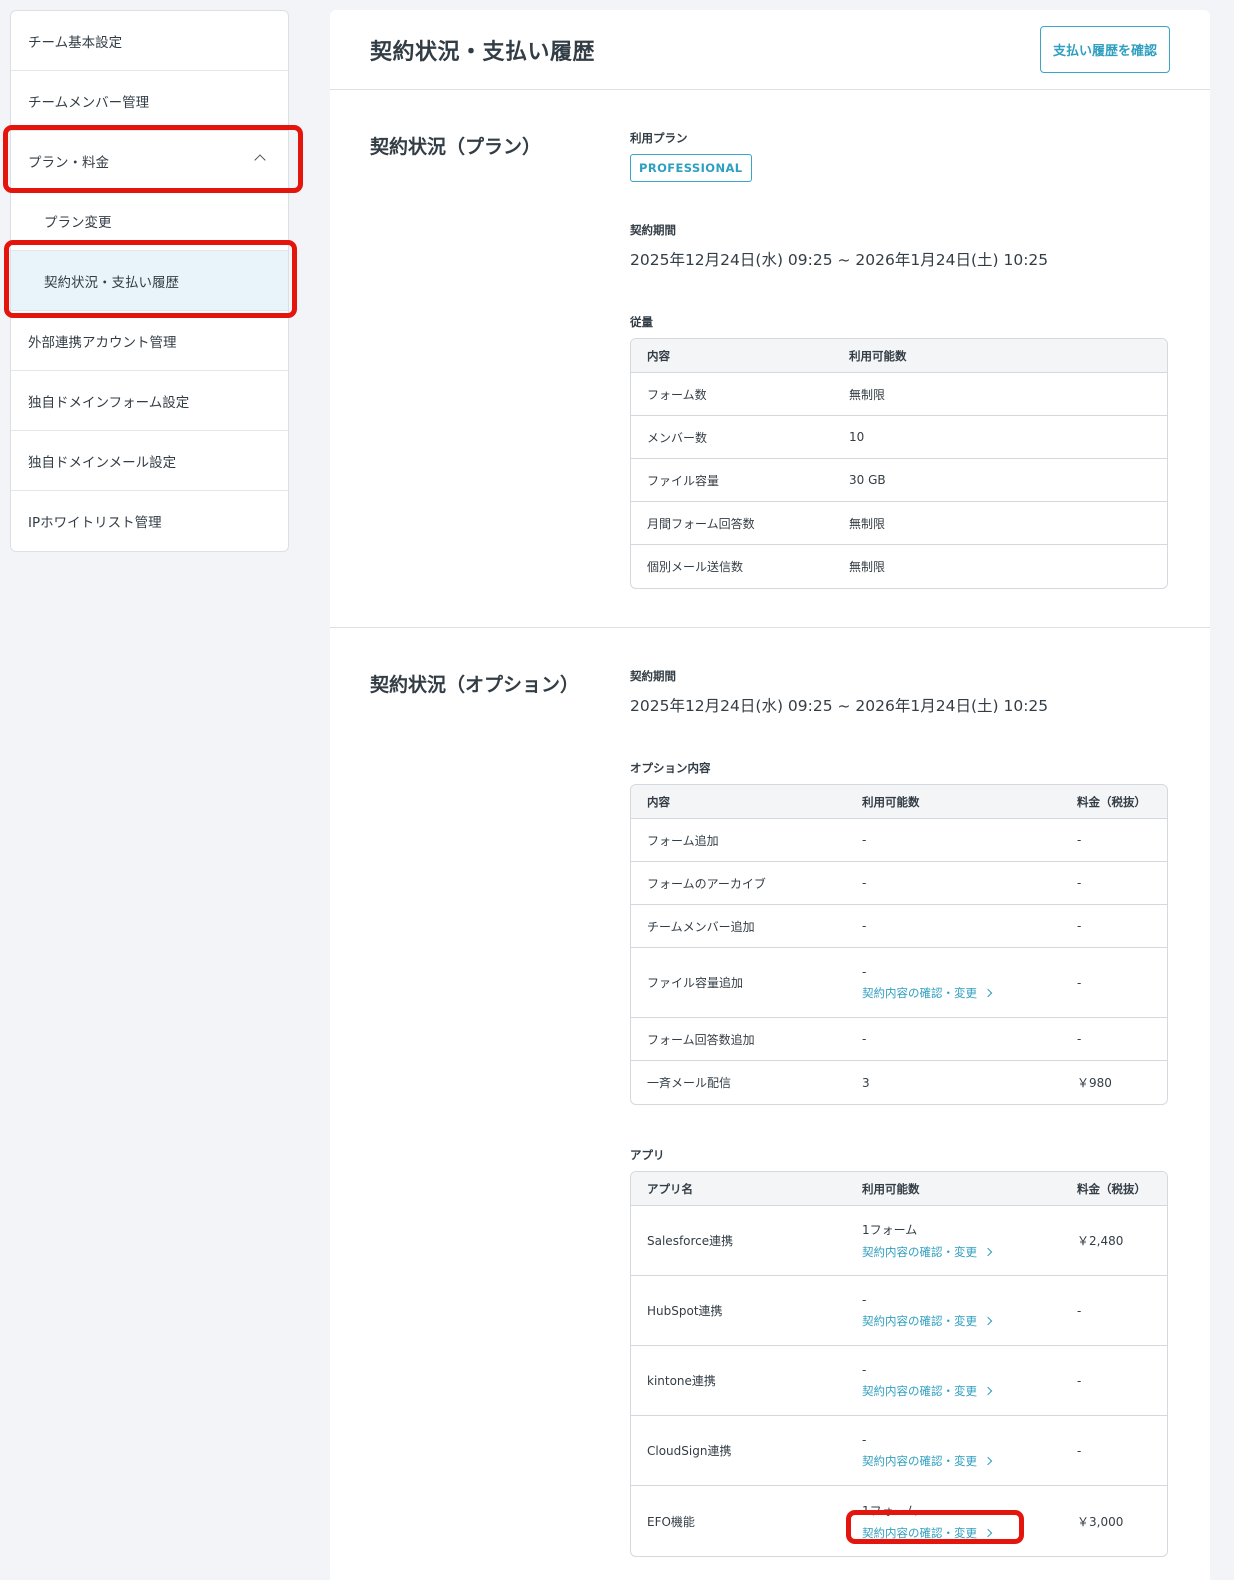  I want to click on table-row: 一斉メール配信 3 ￥980, so click(899, 1082).